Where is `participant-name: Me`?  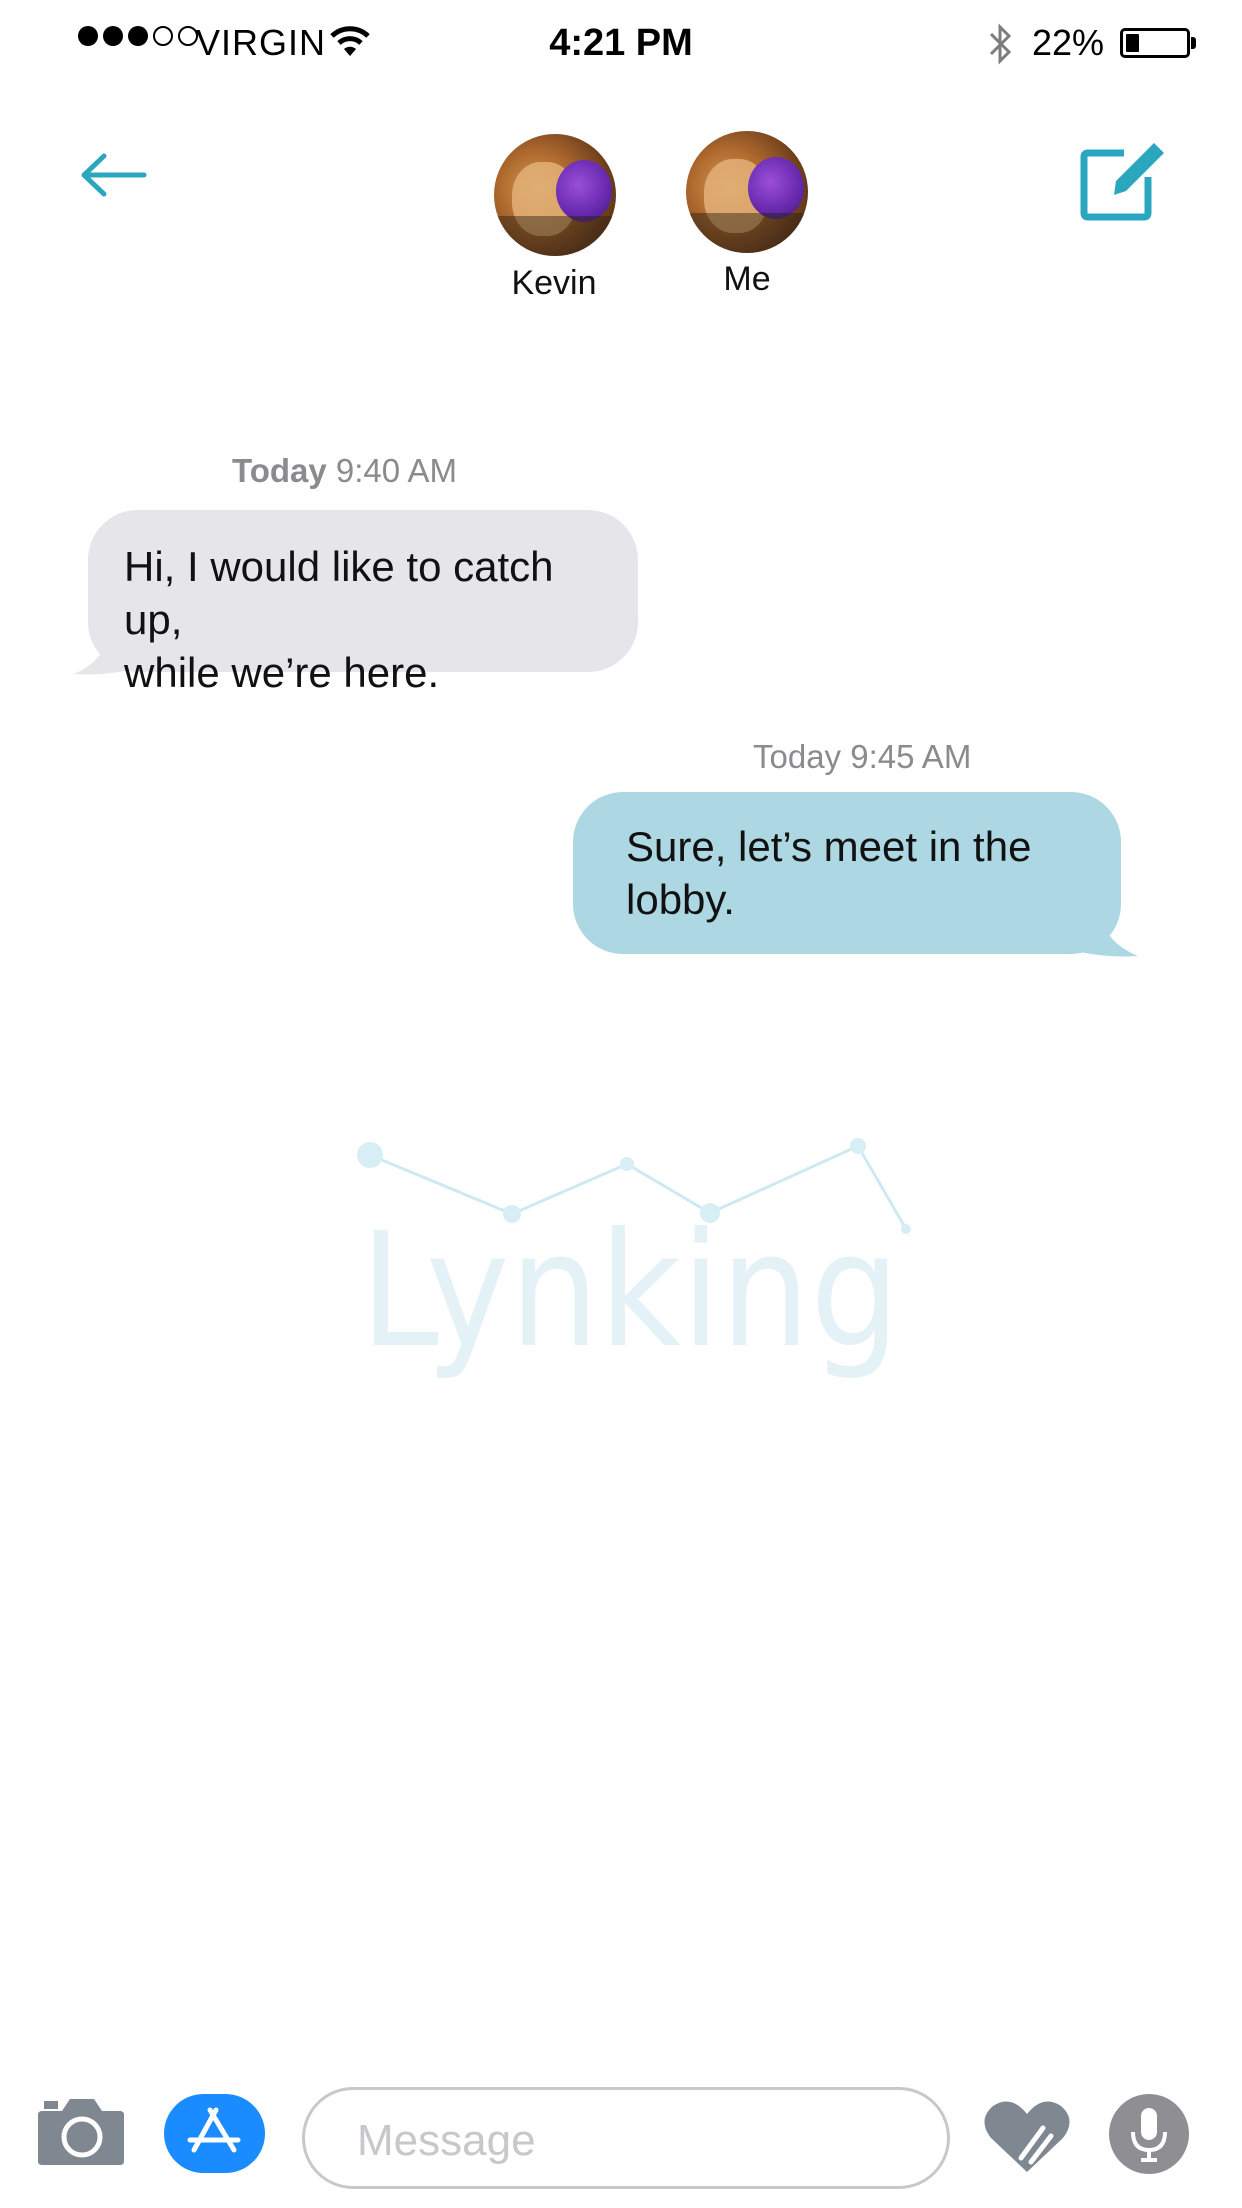 participant-name: Me is located at coordinates (747, 279).